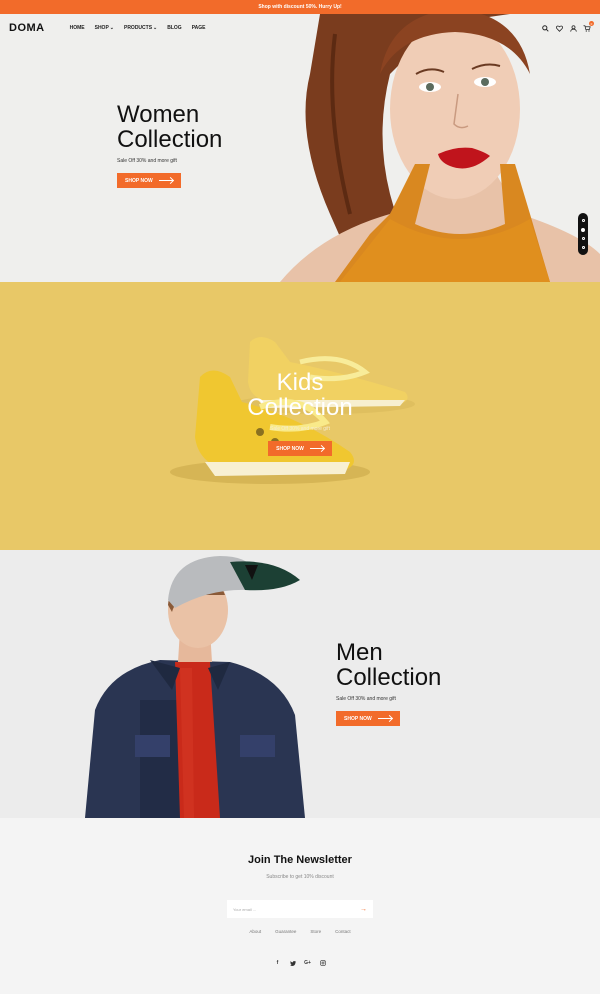 This screenshot has height=994, width=600. I want to click on women-shop-now-button: SHOP NOW, so click(149, 180).